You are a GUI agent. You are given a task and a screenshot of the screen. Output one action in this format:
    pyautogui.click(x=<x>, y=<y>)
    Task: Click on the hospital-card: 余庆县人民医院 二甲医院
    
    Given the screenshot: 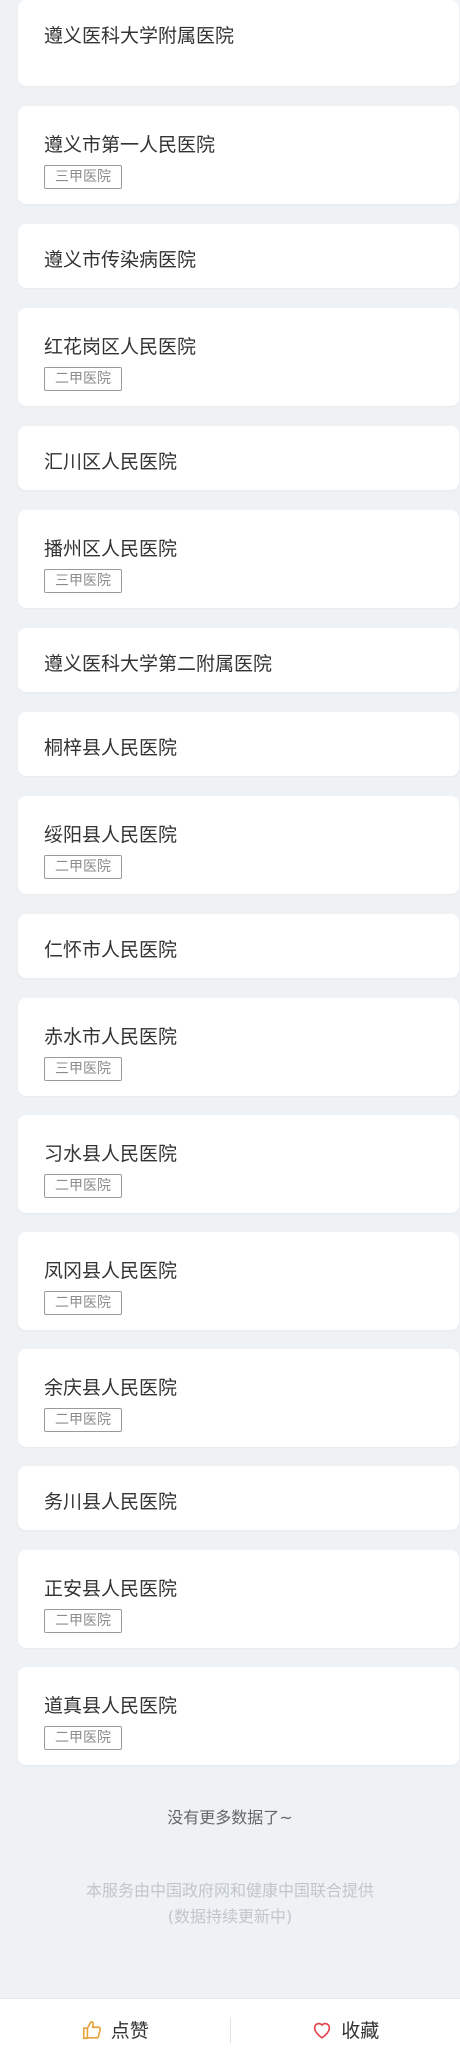 What is the action you would take?
    pyautogui.click(x=238, y=1398)
    